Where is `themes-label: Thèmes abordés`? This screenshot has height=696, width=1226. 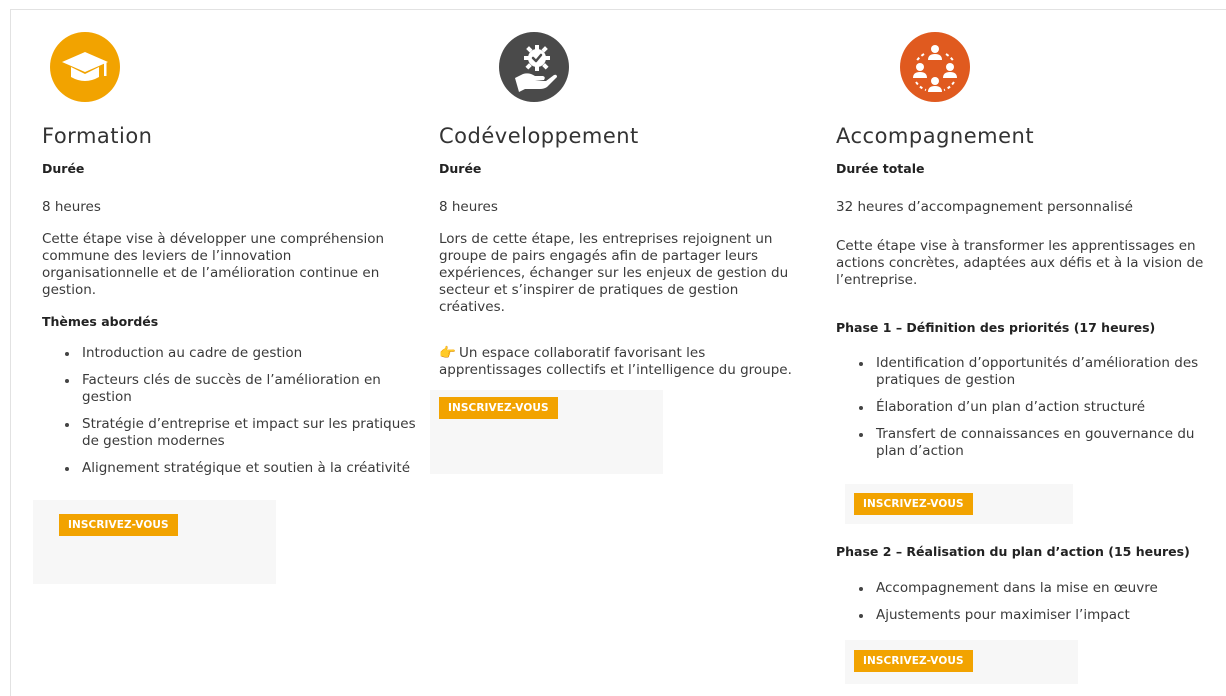 themes-label: Thèmes abordés is located at coordinates (100, 321).